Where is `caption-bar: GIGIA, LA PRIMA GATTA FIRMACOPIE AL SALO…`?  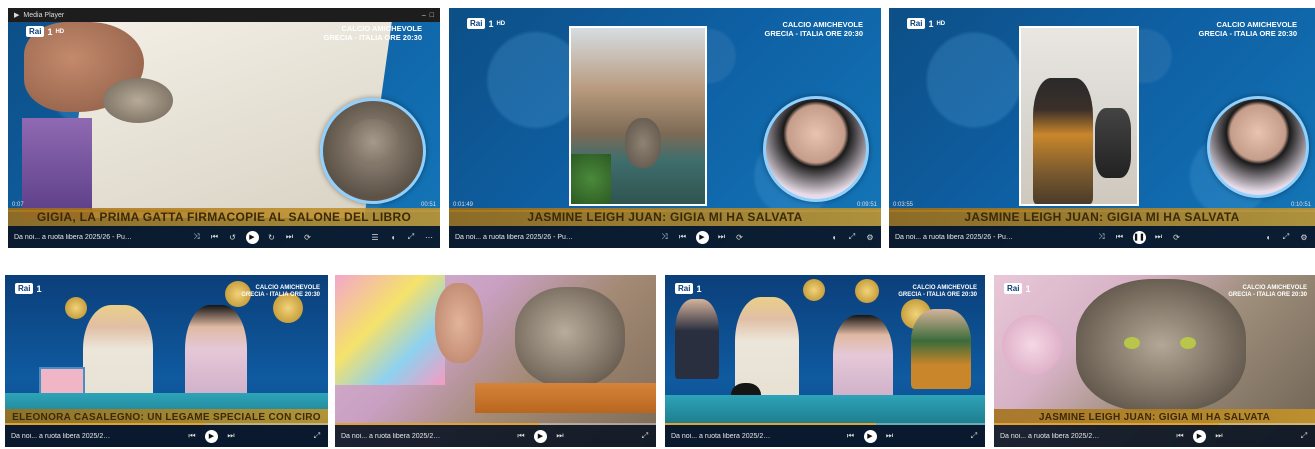
caption-bar: GIGIA, LA PRIMA GATTA FIRMACOPIE AL SALO… is located at coordinates (224, 217).